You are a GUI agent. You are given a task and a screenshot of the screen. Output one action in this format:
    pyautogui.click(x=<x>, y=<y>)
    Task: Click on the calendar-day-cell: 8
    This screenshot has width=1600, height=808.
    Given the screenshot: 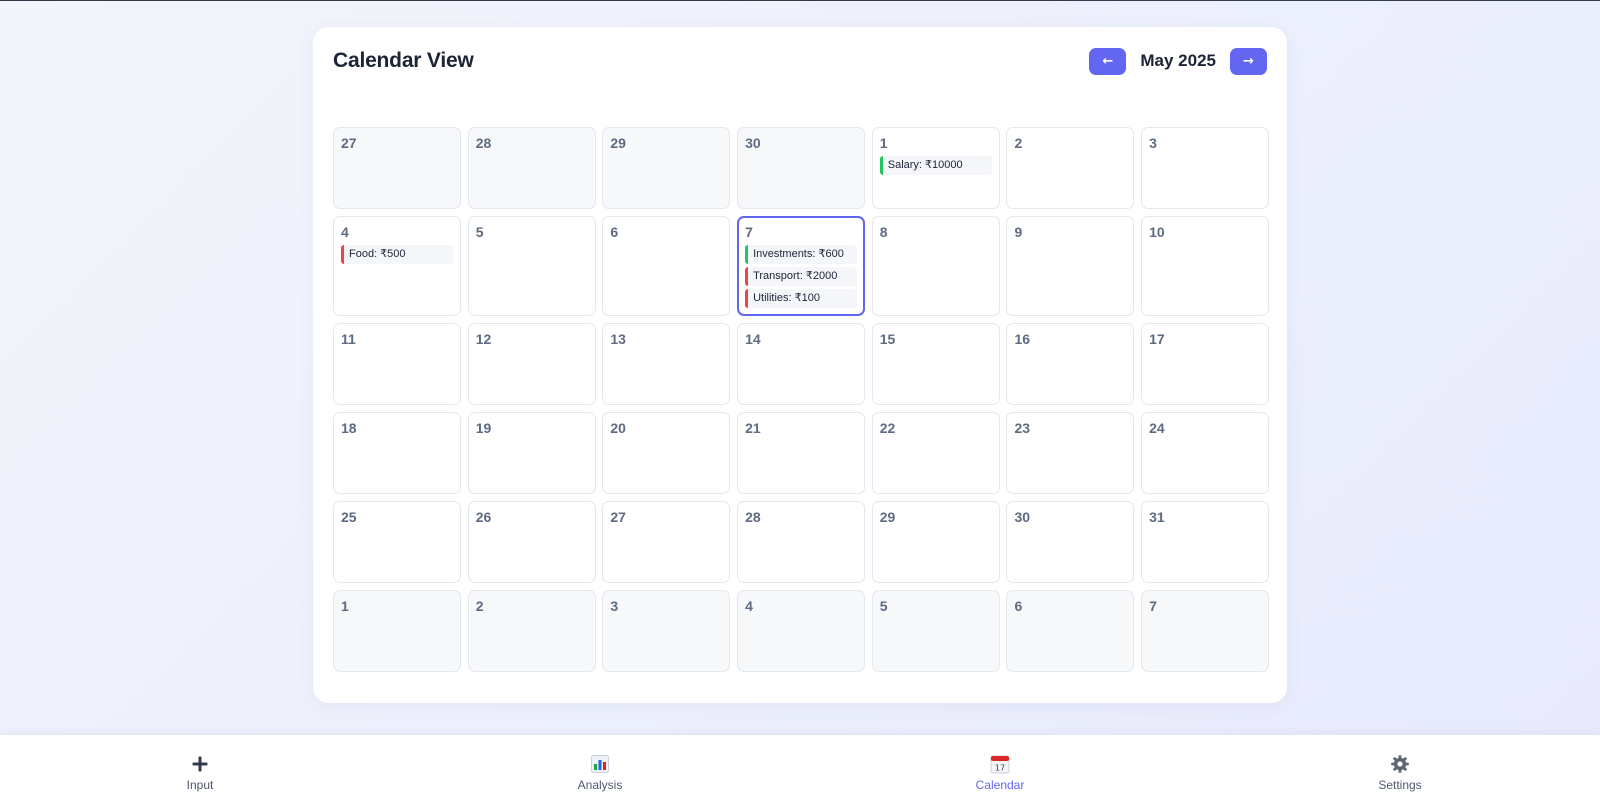 What is the action you would take?
    pyautogui.click(x=935, y=266)
    